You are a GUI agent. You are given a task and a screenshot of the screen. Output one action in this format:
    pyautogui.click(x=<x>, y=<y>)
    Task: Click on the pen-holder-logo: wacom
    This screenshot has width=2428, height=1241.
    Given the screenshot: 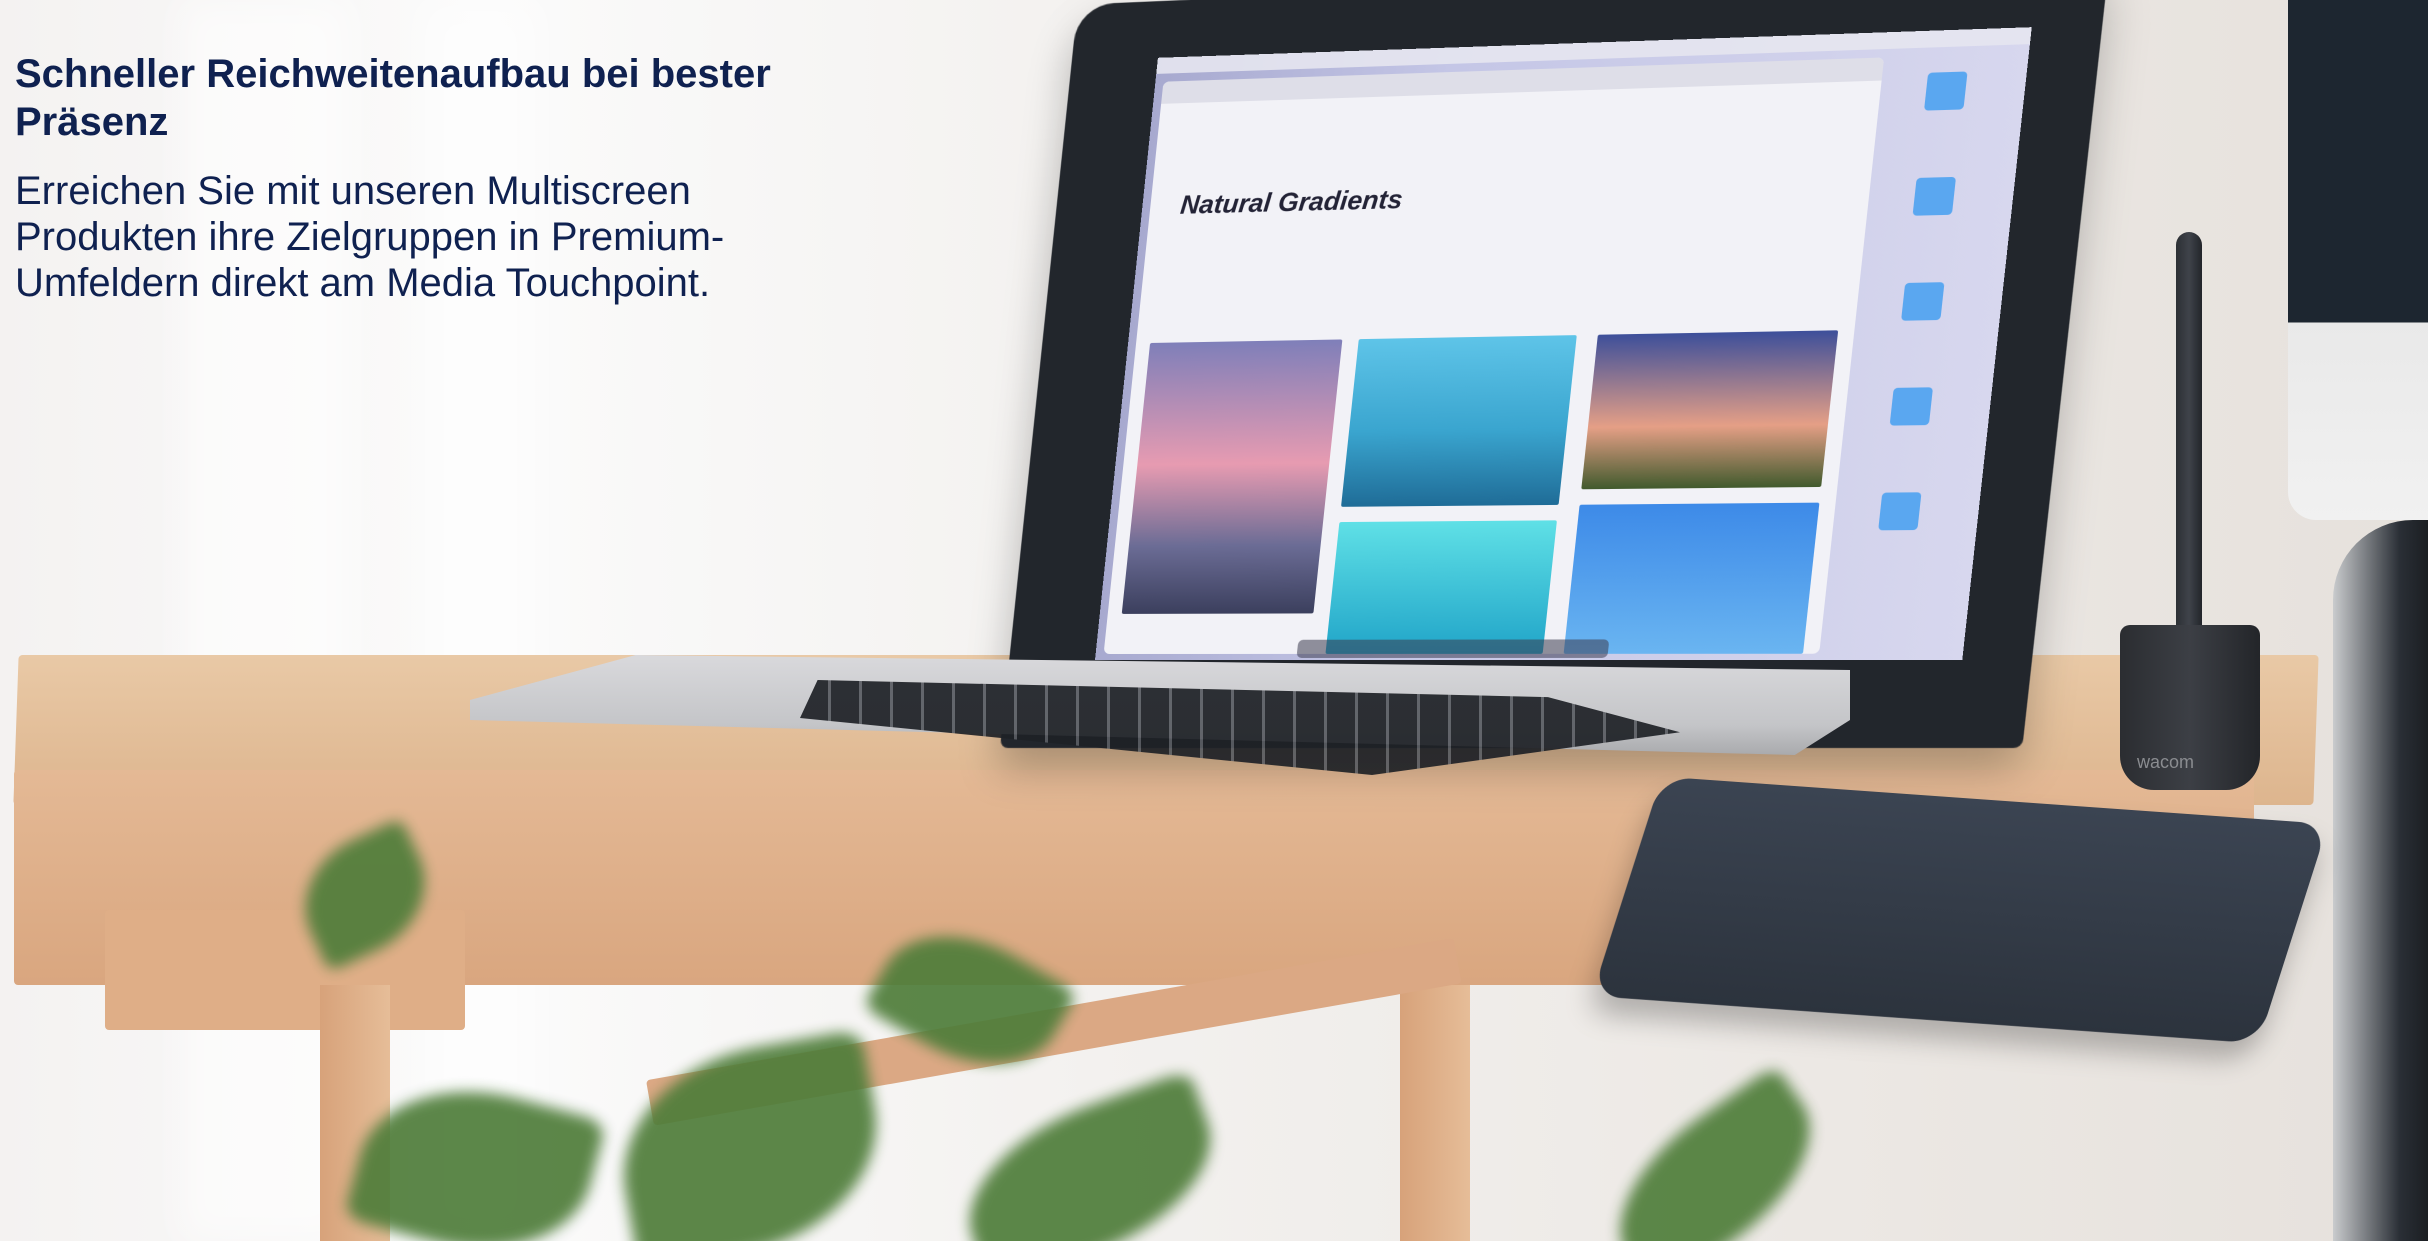 What is the action you would take?
    pyautogui.click(x=2166, y=762)
    